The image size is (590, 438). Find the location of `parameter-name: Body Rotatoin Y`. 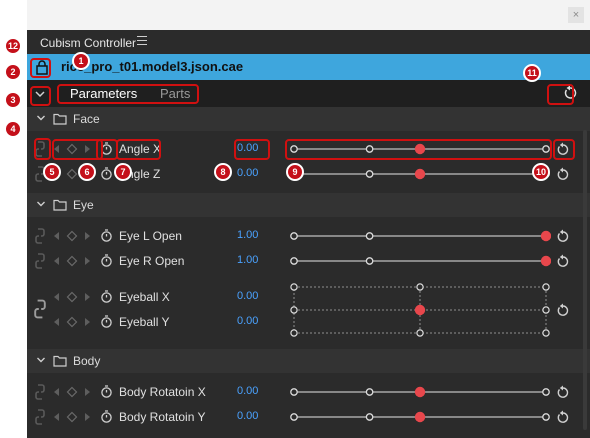

parameter-name: Body Rotatoin Y is located at coordinates (162, 417).